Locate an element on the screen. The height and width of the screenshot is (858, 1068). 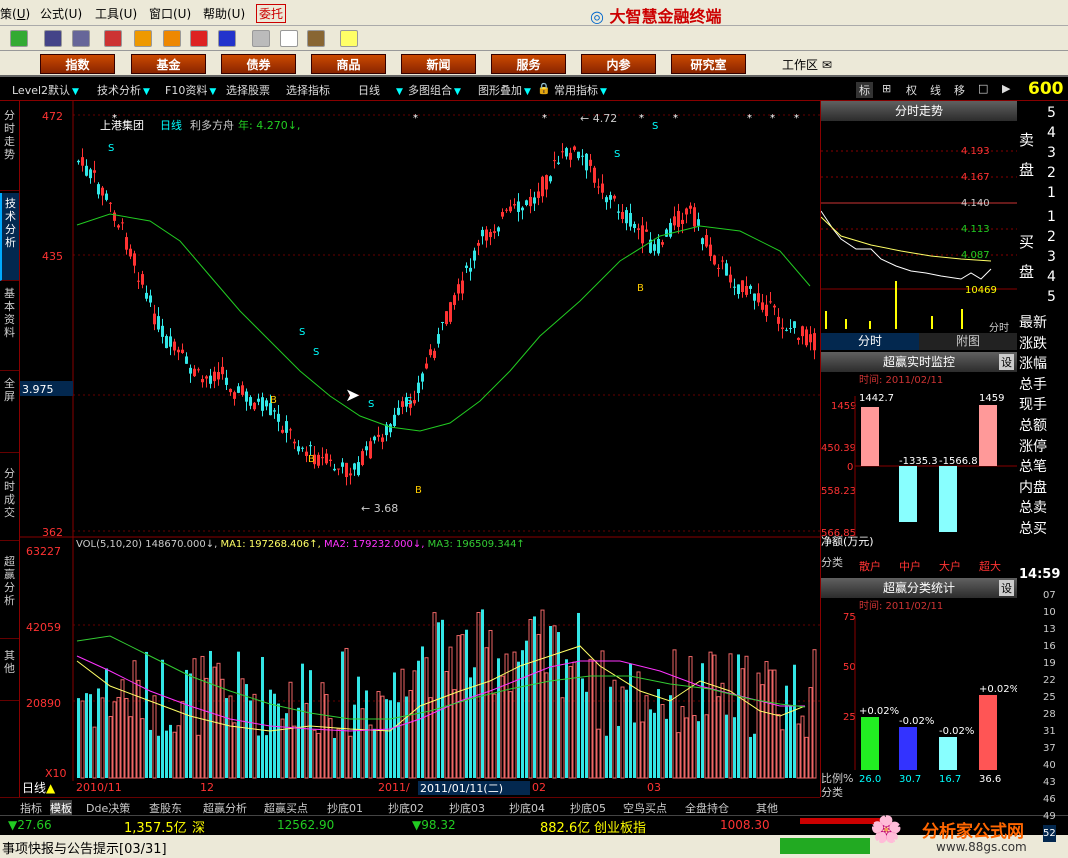
grid-icon is located at coordinates (53, 38).